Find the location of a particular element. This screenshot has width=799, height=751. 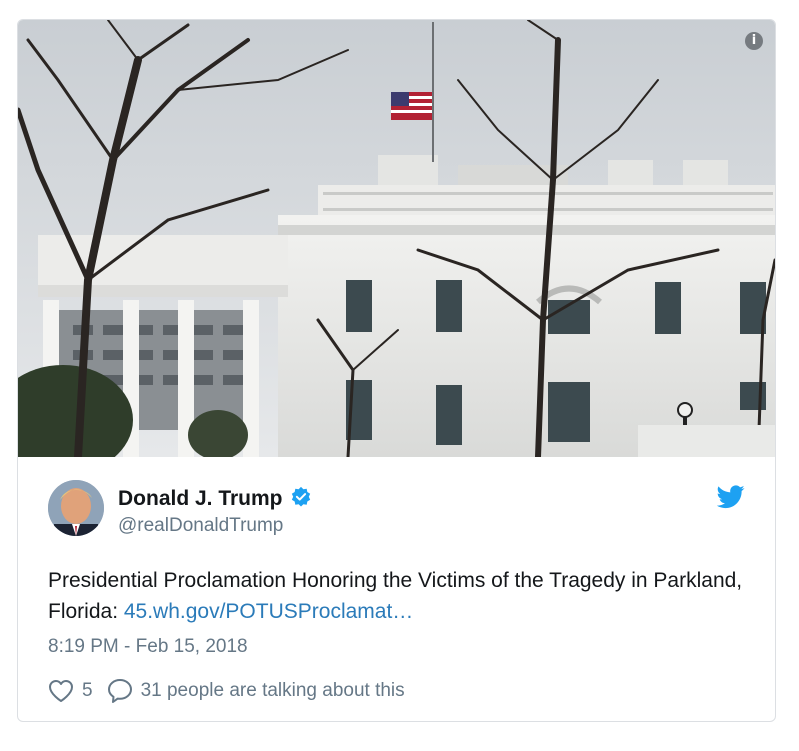

like-button: 5 is located at coordinates (77, 691).